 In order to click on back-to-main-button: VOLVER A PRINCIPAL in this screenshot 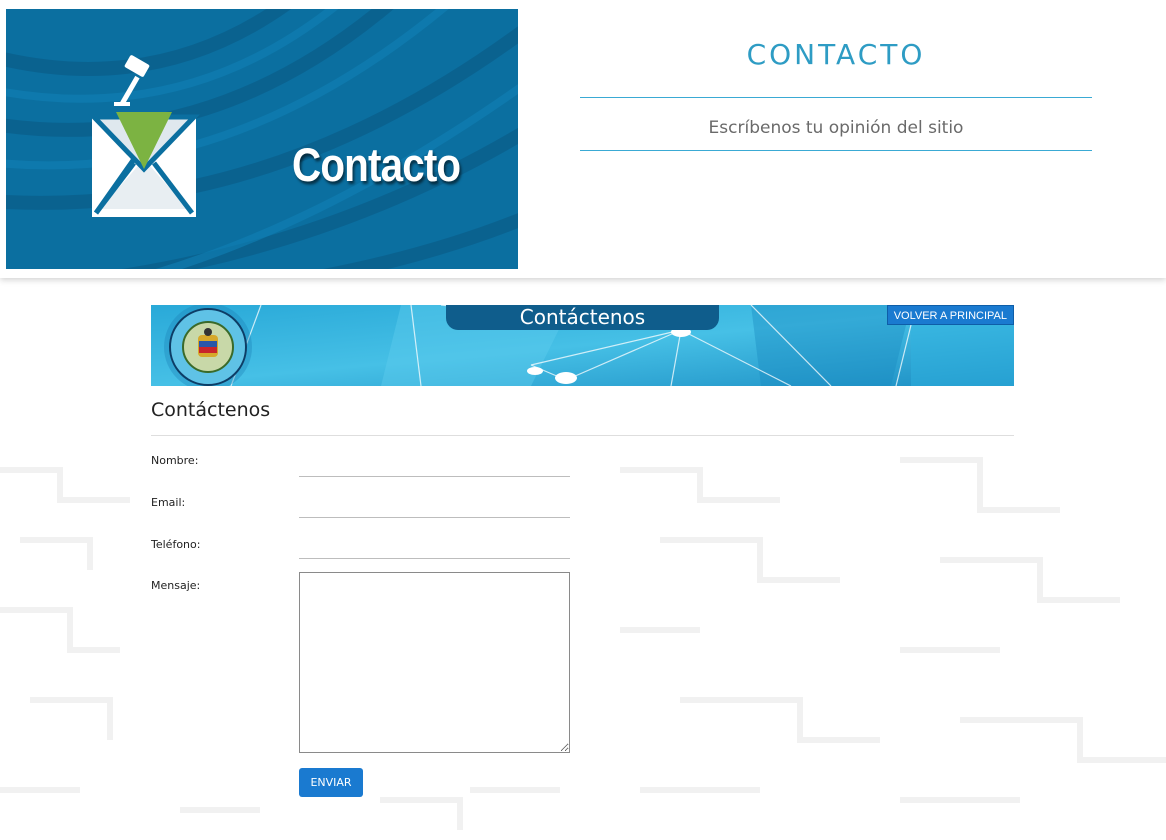, I will do `click(950, 315)`.